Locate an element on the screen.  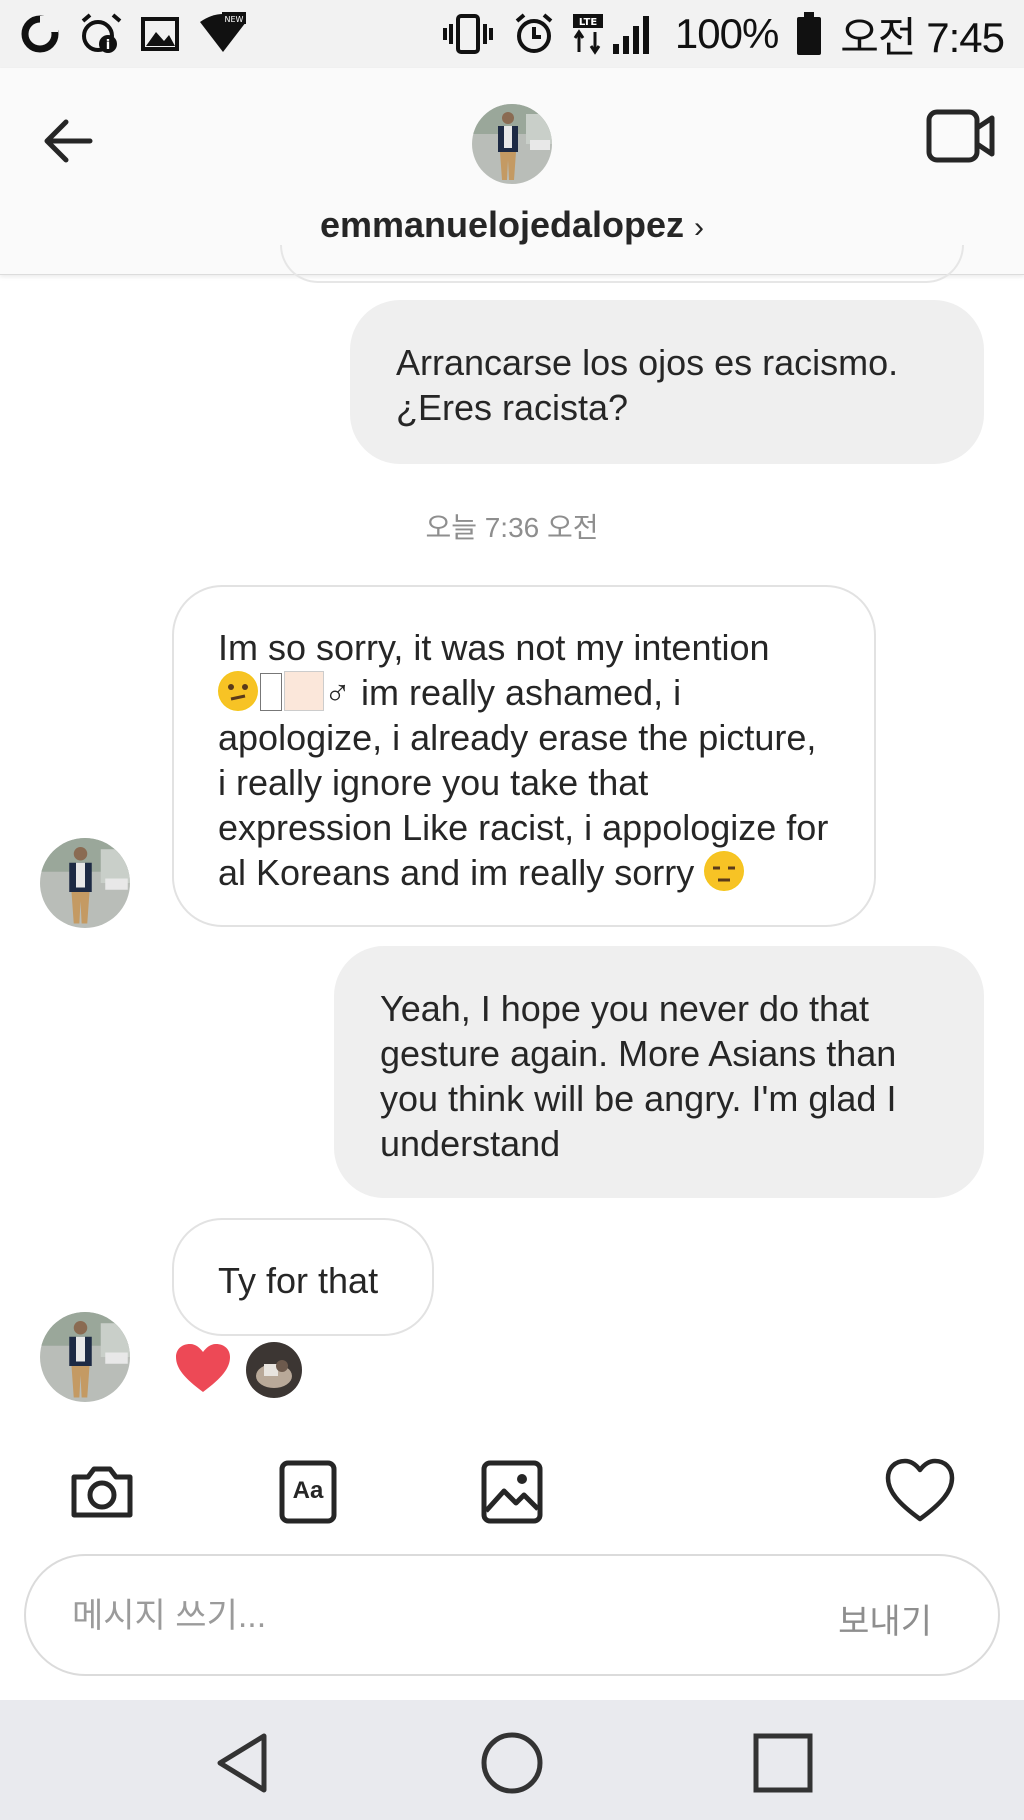
header-avatar is located at coordinates (512, 144).